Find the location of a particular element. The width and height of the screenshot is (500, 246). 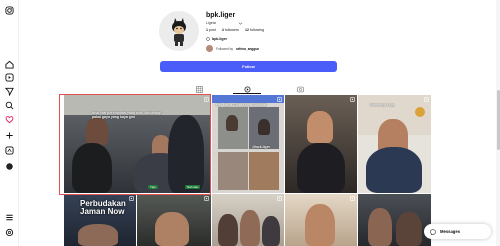

menu-icon is located at coordinates (9, 217).